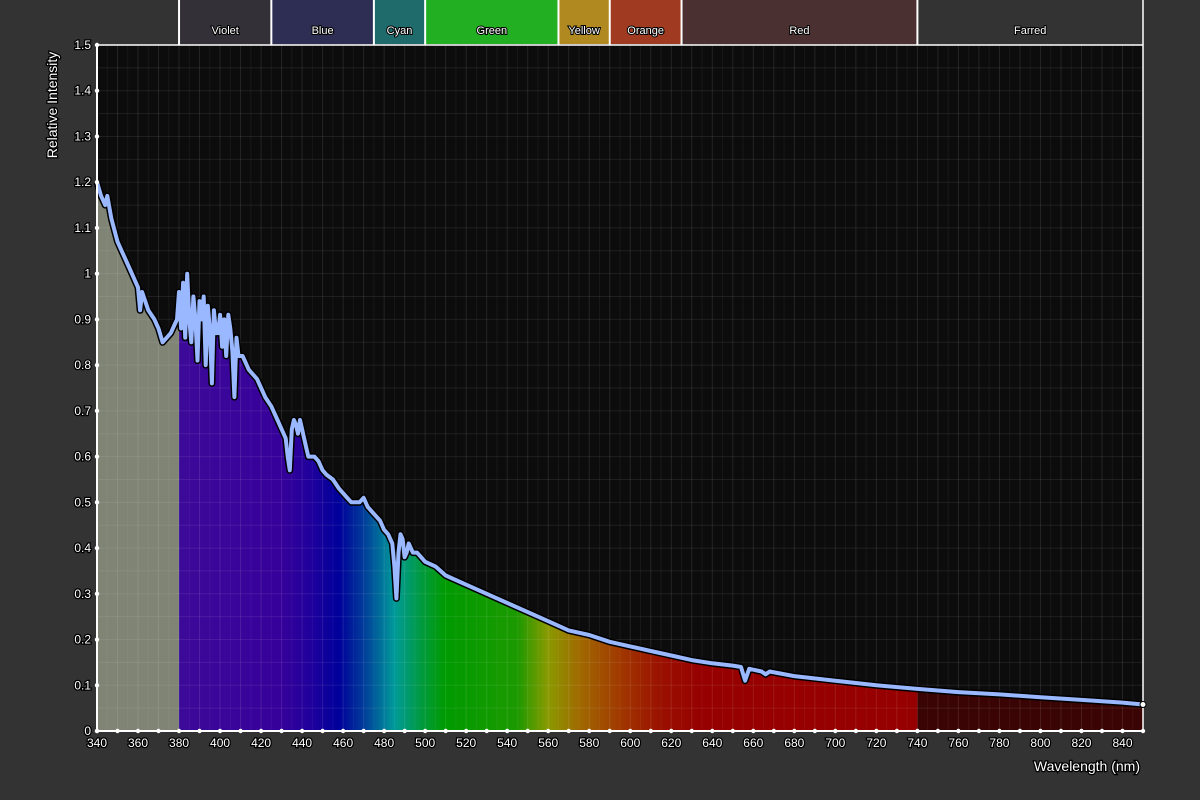  I want to click on y-tick-label: 0.7, so click(82, 411).